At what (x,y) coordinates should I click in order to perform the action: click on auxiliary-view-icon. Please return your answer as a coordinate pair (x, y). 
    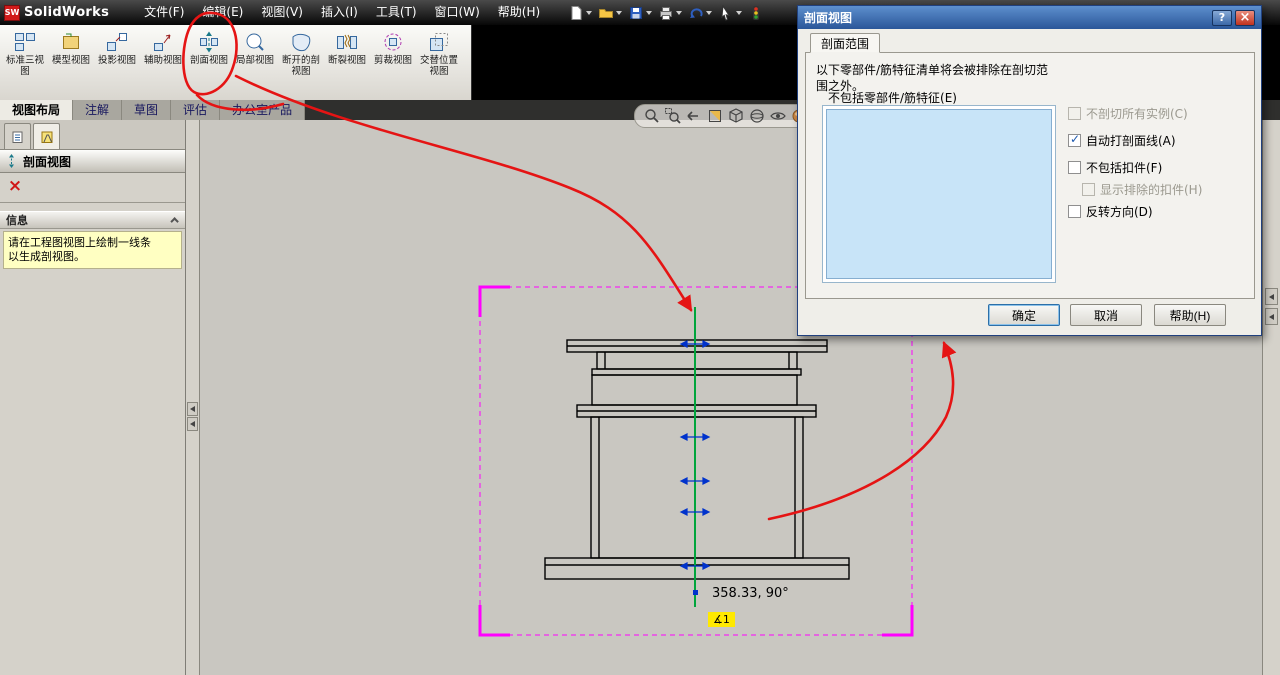
    Looking at the image, I should click on (162, 42).